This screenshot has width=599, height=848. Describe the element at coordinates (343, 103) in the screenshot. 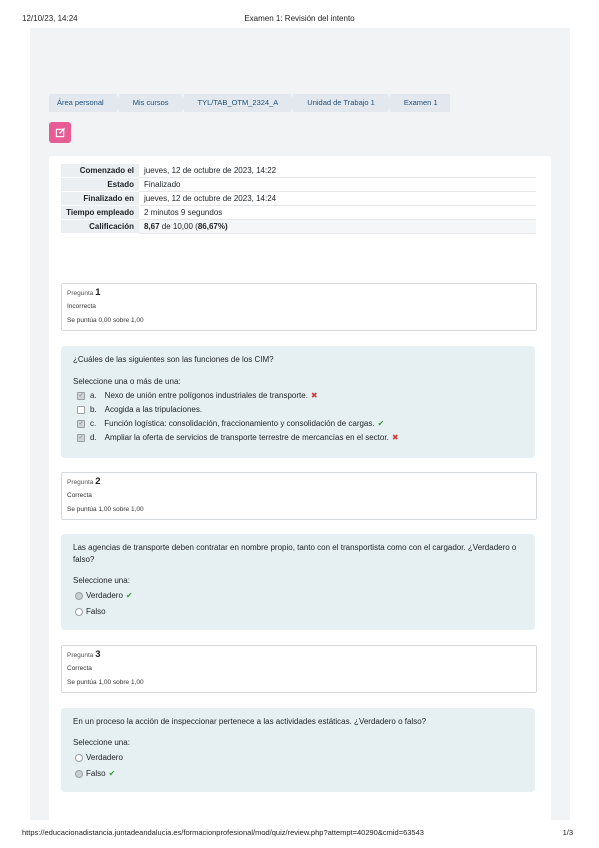

I see `breadcrumb-unit: Unidad de Trabajo 1` at that location.